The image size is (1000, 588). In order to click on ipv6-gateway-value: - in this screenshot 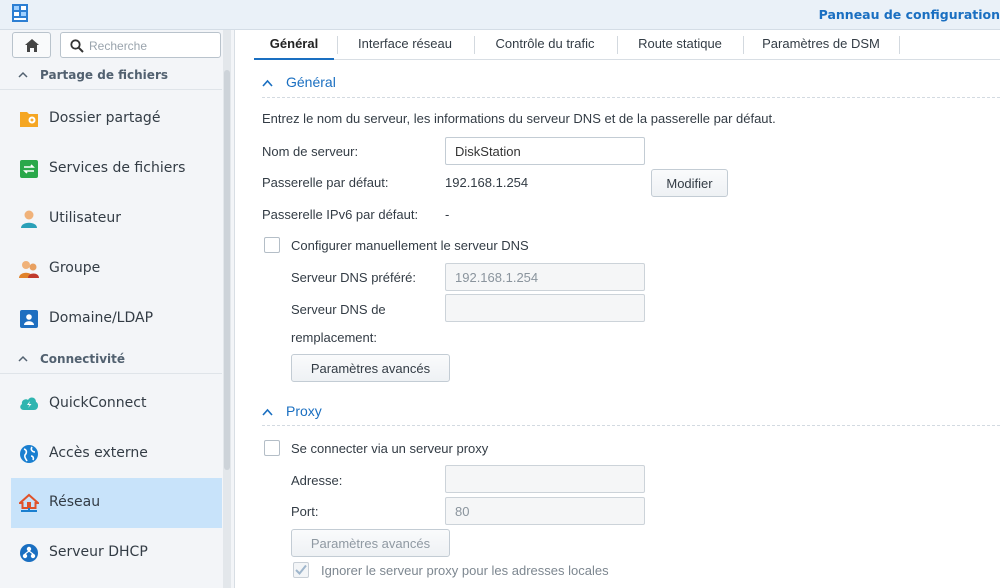, I will do `click(447, 214)`.